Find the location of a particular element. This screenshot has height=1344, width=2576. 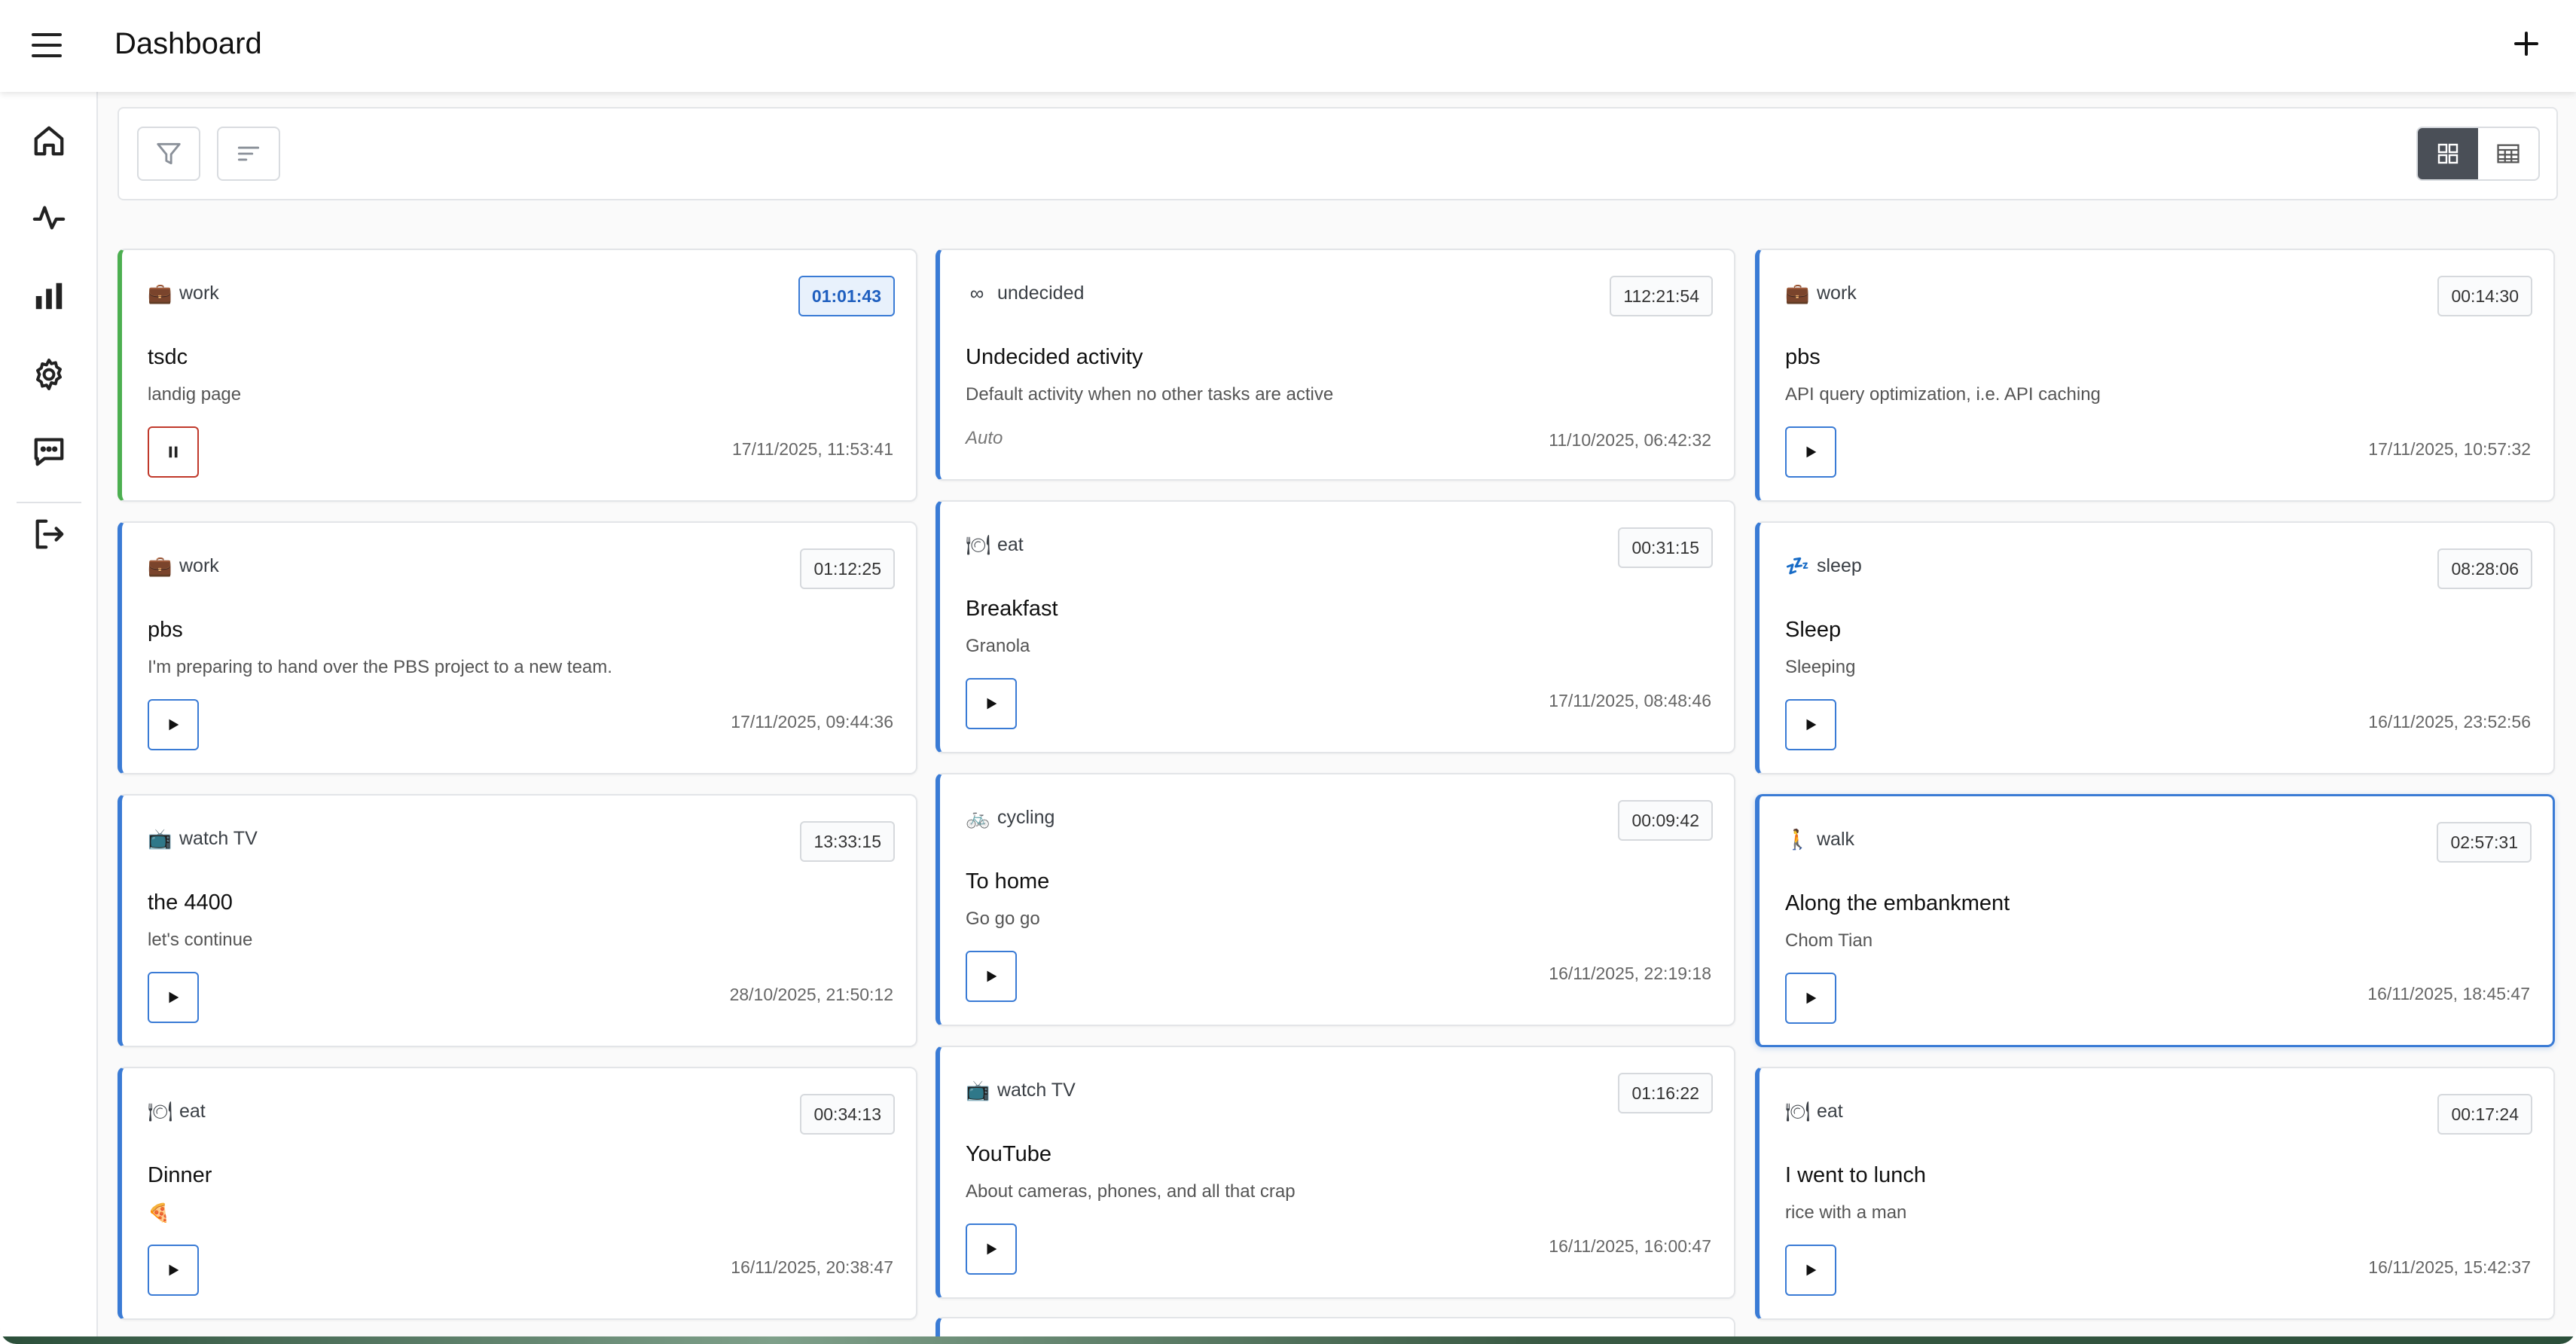

duration-badge: 01:16:22 is located at coordinates (1665, 1093).